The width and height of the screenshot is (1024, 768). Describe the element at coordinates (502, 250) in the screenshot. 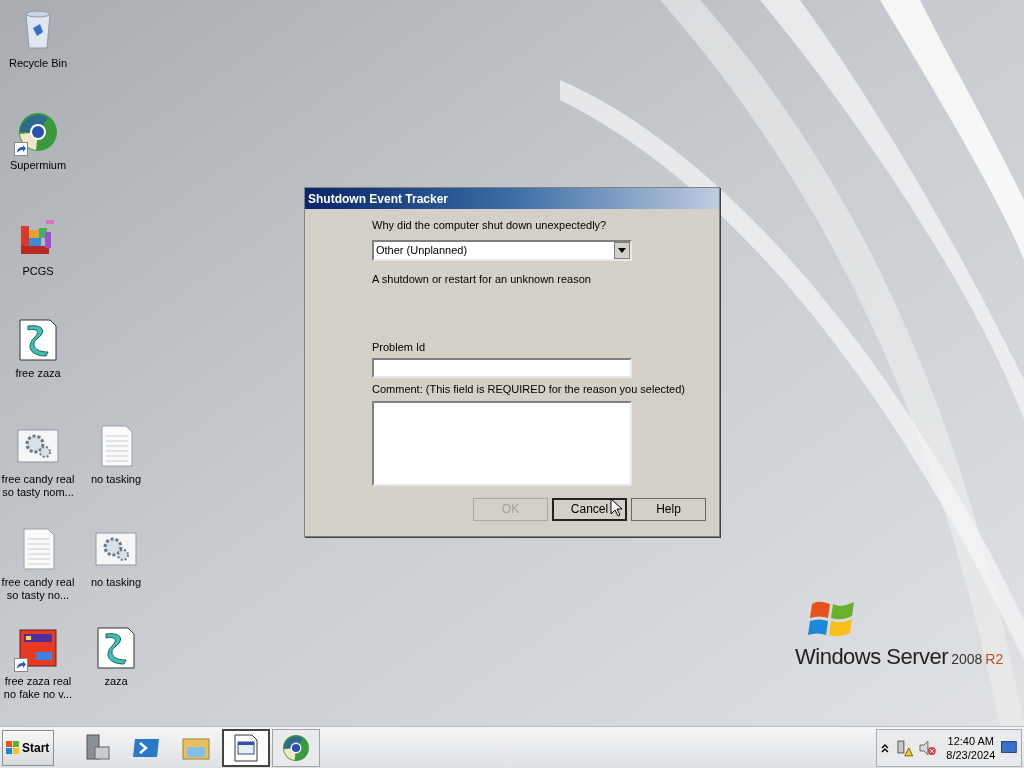

I see `reason-dropdown: Other (Unplanned)` at that location.